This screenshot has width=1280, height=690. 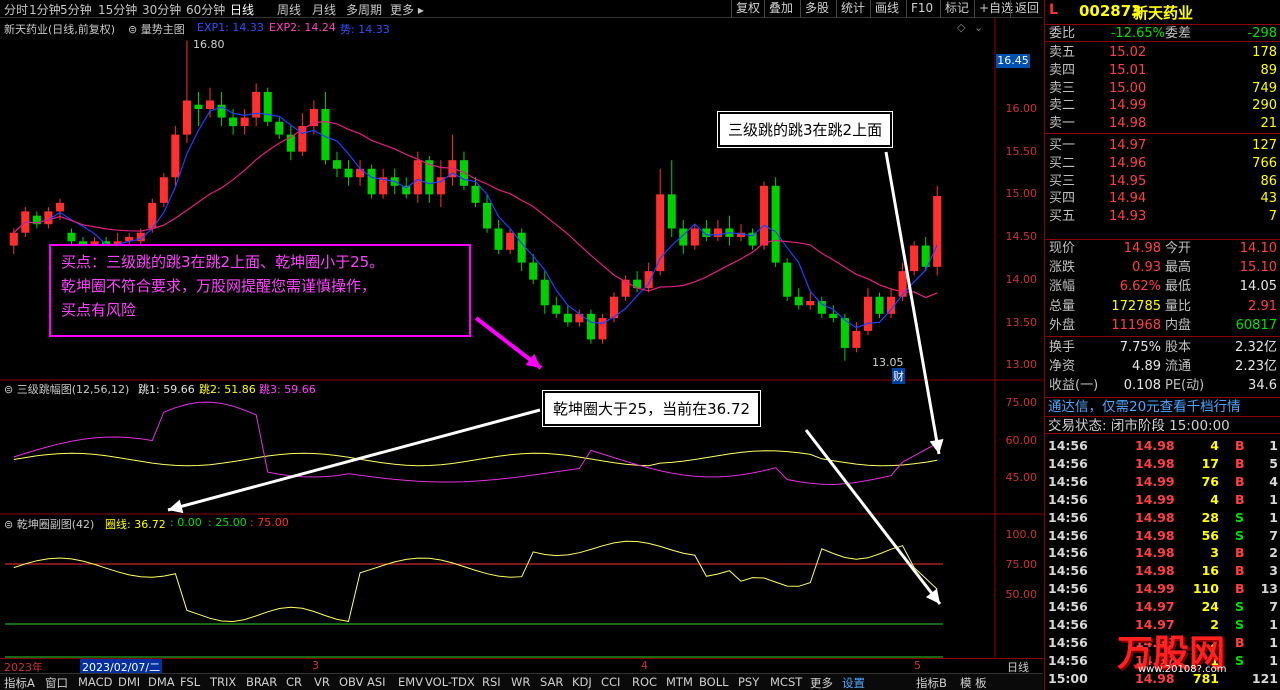 I want to click on tick-price: 14.98, so click(x=1155, y=535).